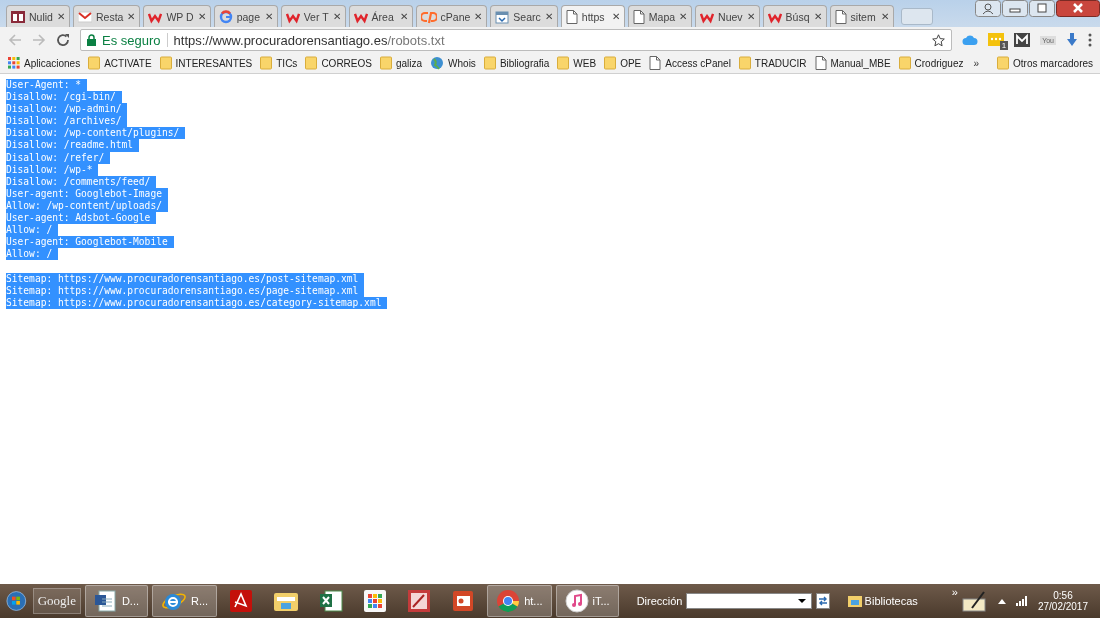 The height and width of the screenshot is (618, 1100). I want to click on browser-tab: page ✕, so click(245, 16).